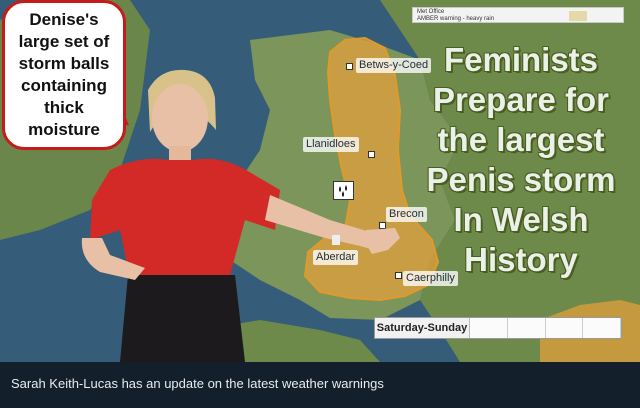 The height and width of the screenshot is (408, 640). Describe the element at coordinates (456, 19) in the screenshot. I see `warning-type: AMBER warning - heavy rain` at that location.